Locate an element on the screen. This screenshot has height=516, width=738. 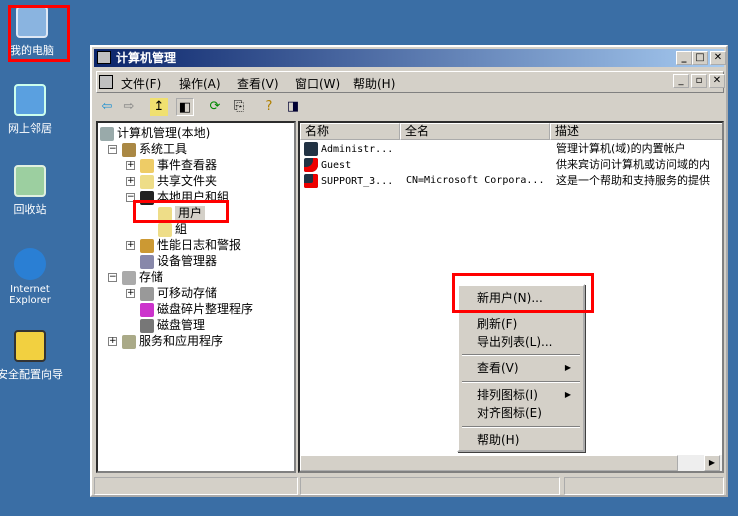
column-header-name: 名称 is located at coordinates (350, 131).